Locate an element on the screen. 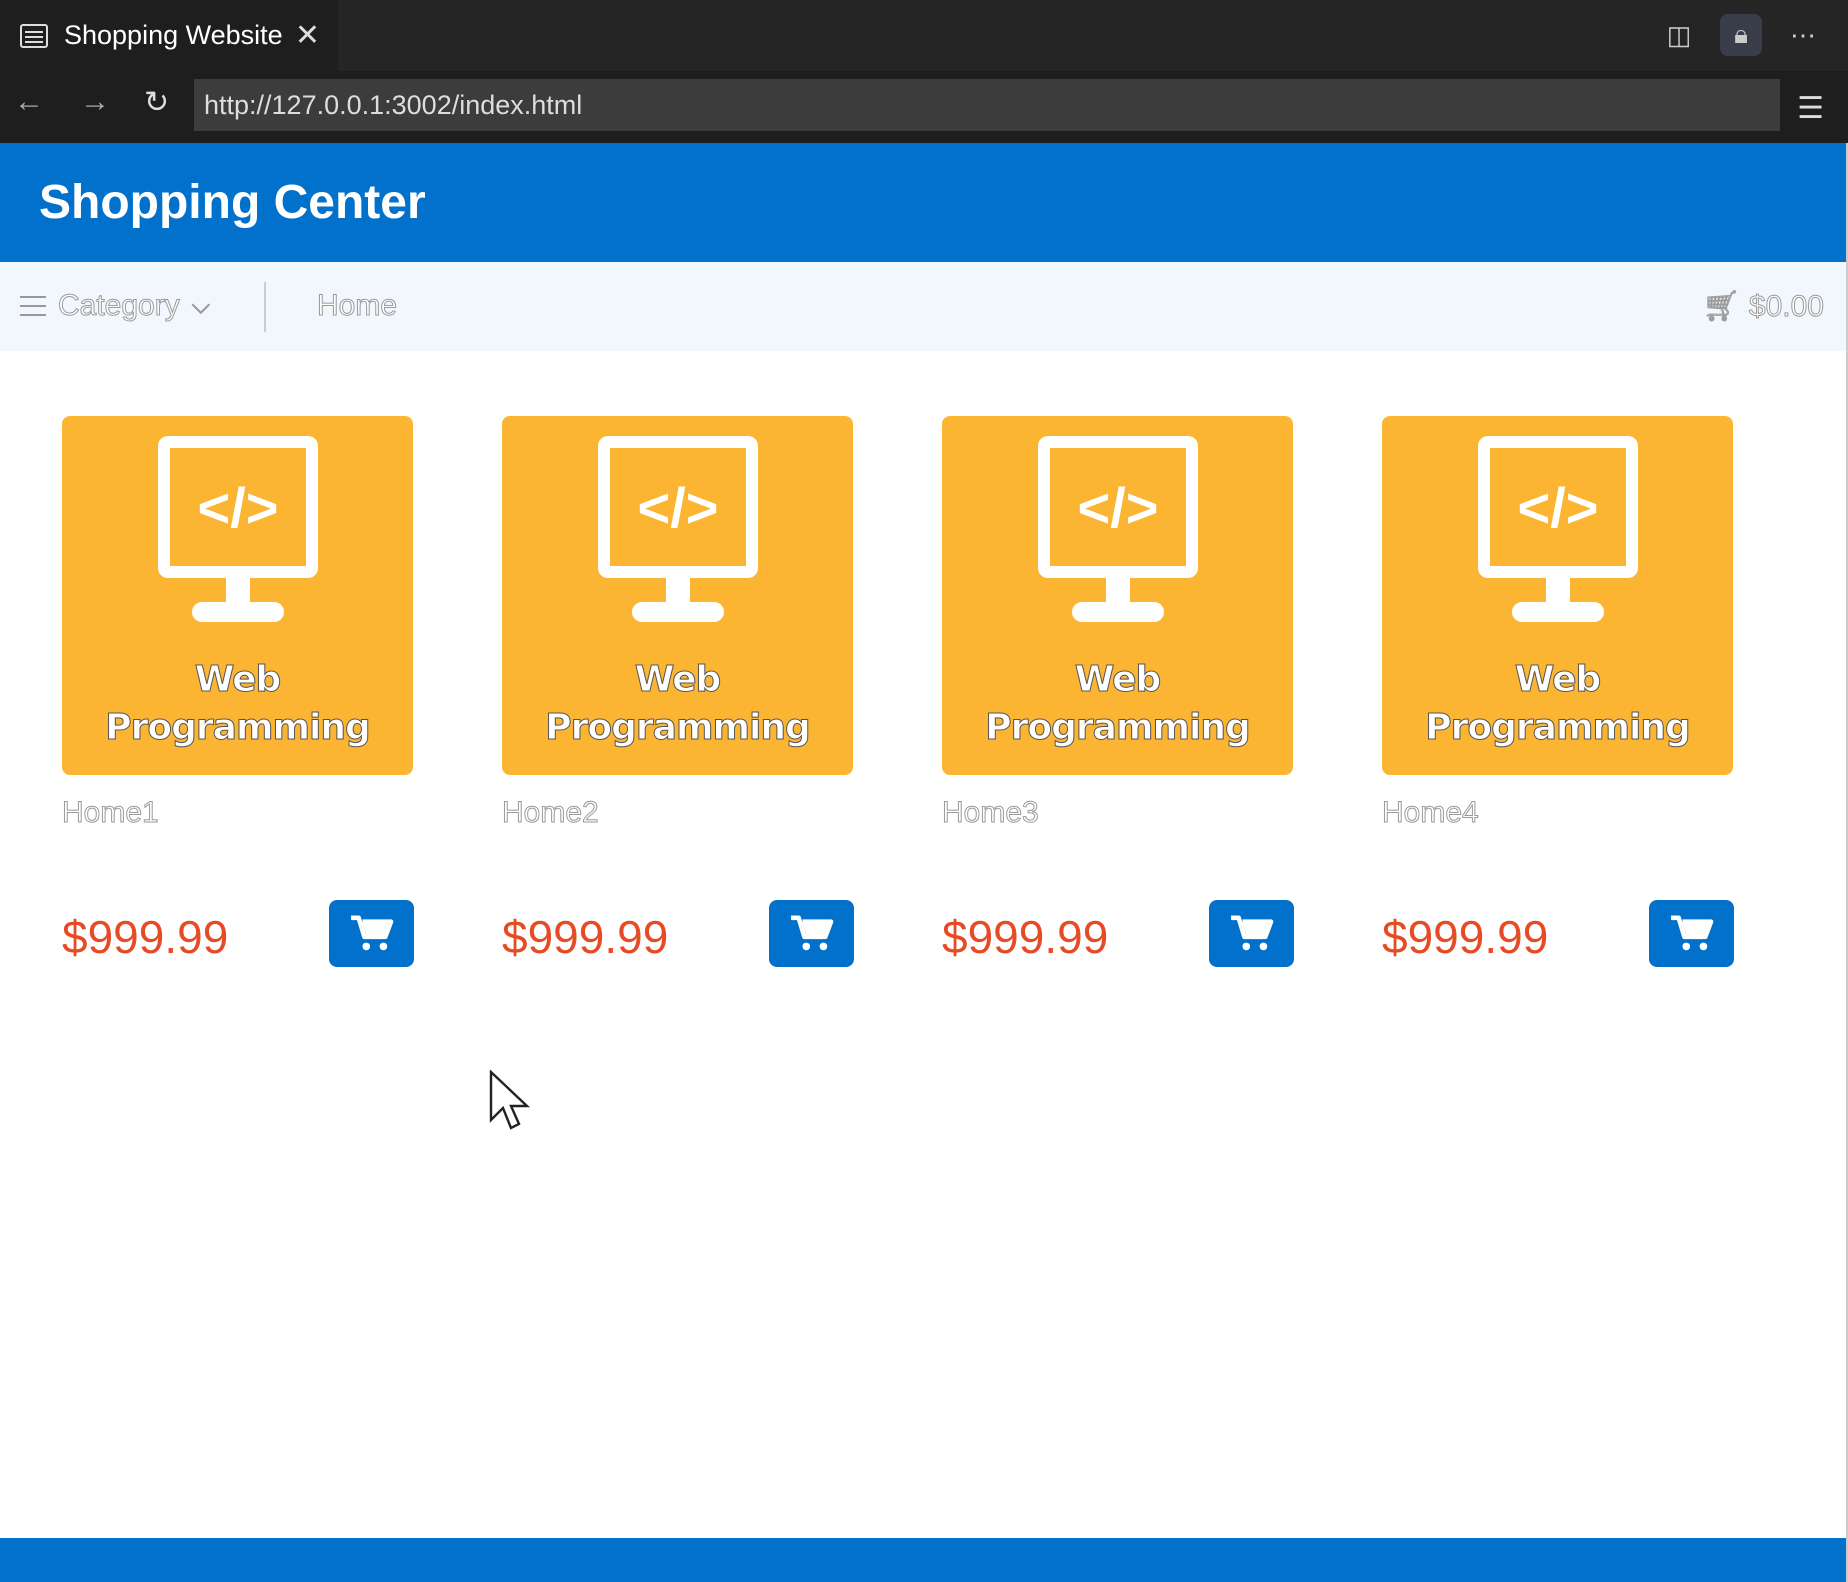  forward-icon: → is located at coordinates (95, 102).